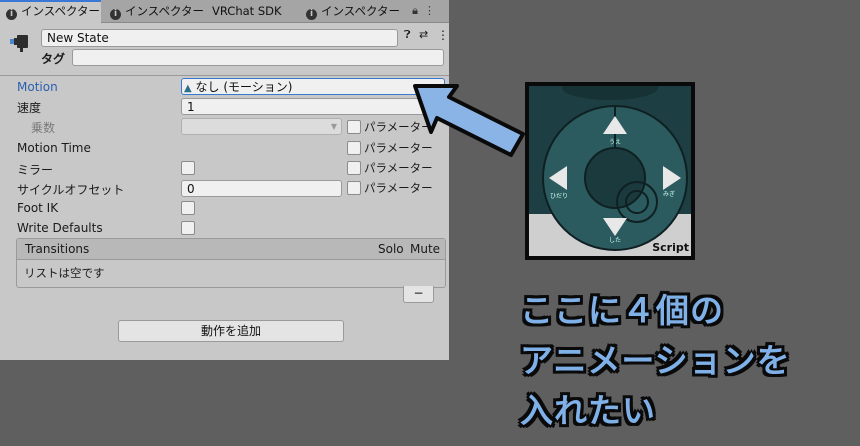 The image size is (860, 446). What do you see at coordinates (261, 188) in the screenshot?
I see `cycle-offset-input: 0` at bounding box center [261, 188].